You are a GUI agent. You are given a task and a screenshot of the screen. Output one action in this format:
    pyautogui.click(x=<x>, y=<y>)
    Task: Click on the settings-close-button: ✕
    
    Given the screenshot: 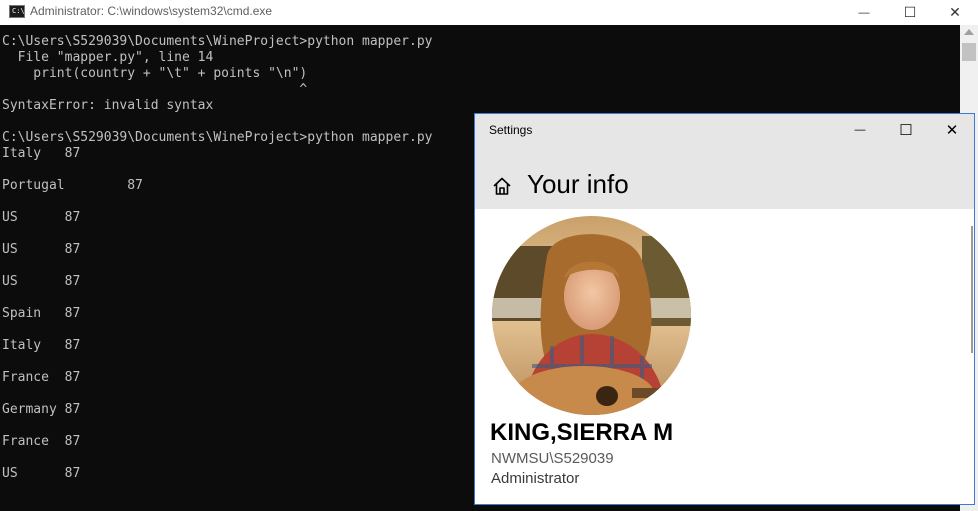 What is the action you would take?
    pyautogui.click(x=951, y=130)
    